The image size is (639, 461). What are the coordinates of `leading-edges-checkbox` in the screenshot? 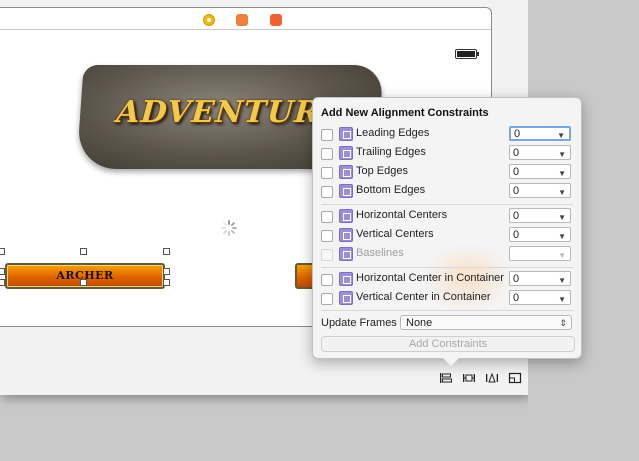 It's located at (327, 135).